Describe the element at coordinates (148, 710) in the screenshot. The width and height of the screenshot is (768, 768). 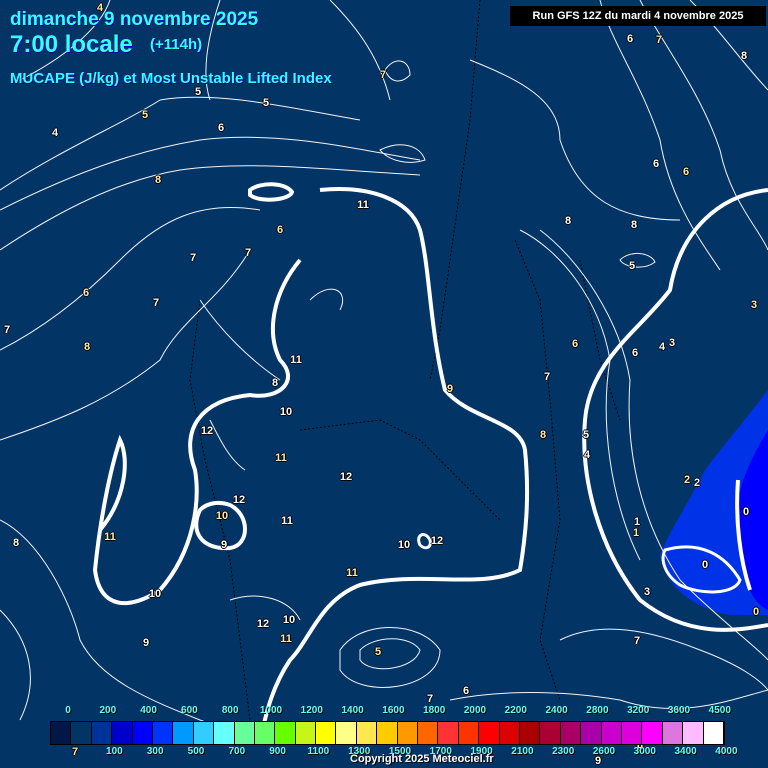
I see `legend-top-label: 400` at that location.